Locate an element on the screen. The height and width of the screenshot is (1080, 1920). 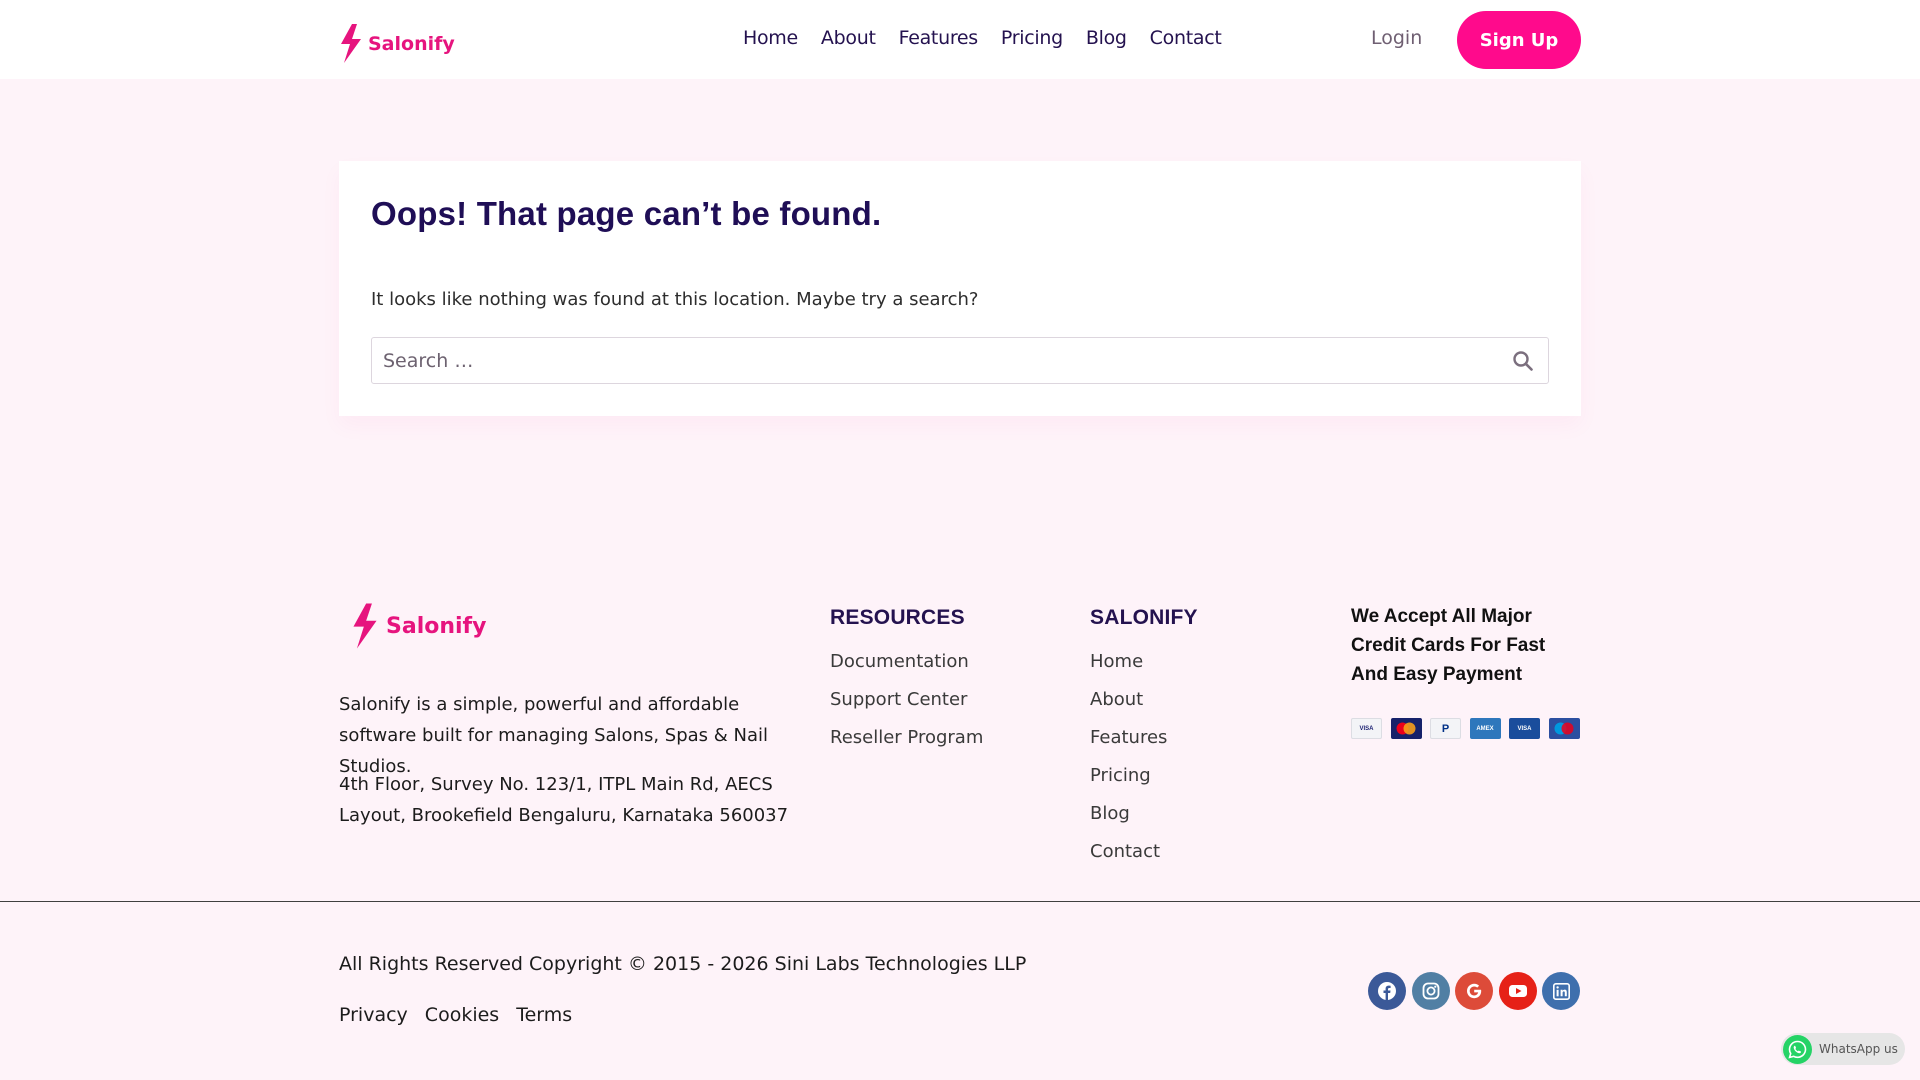
payment-cards: VISA P AMEX VISA is located at coordinates (1469, 728).